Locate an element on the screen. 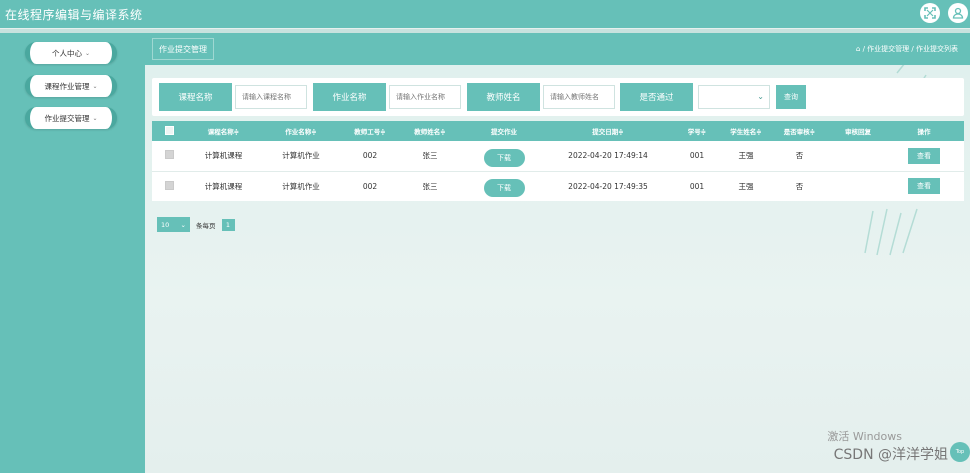 This screenshot has height=473, width=970. cell-date: 2022-04-20 17:49:14 is located at coordinates (608, 156).